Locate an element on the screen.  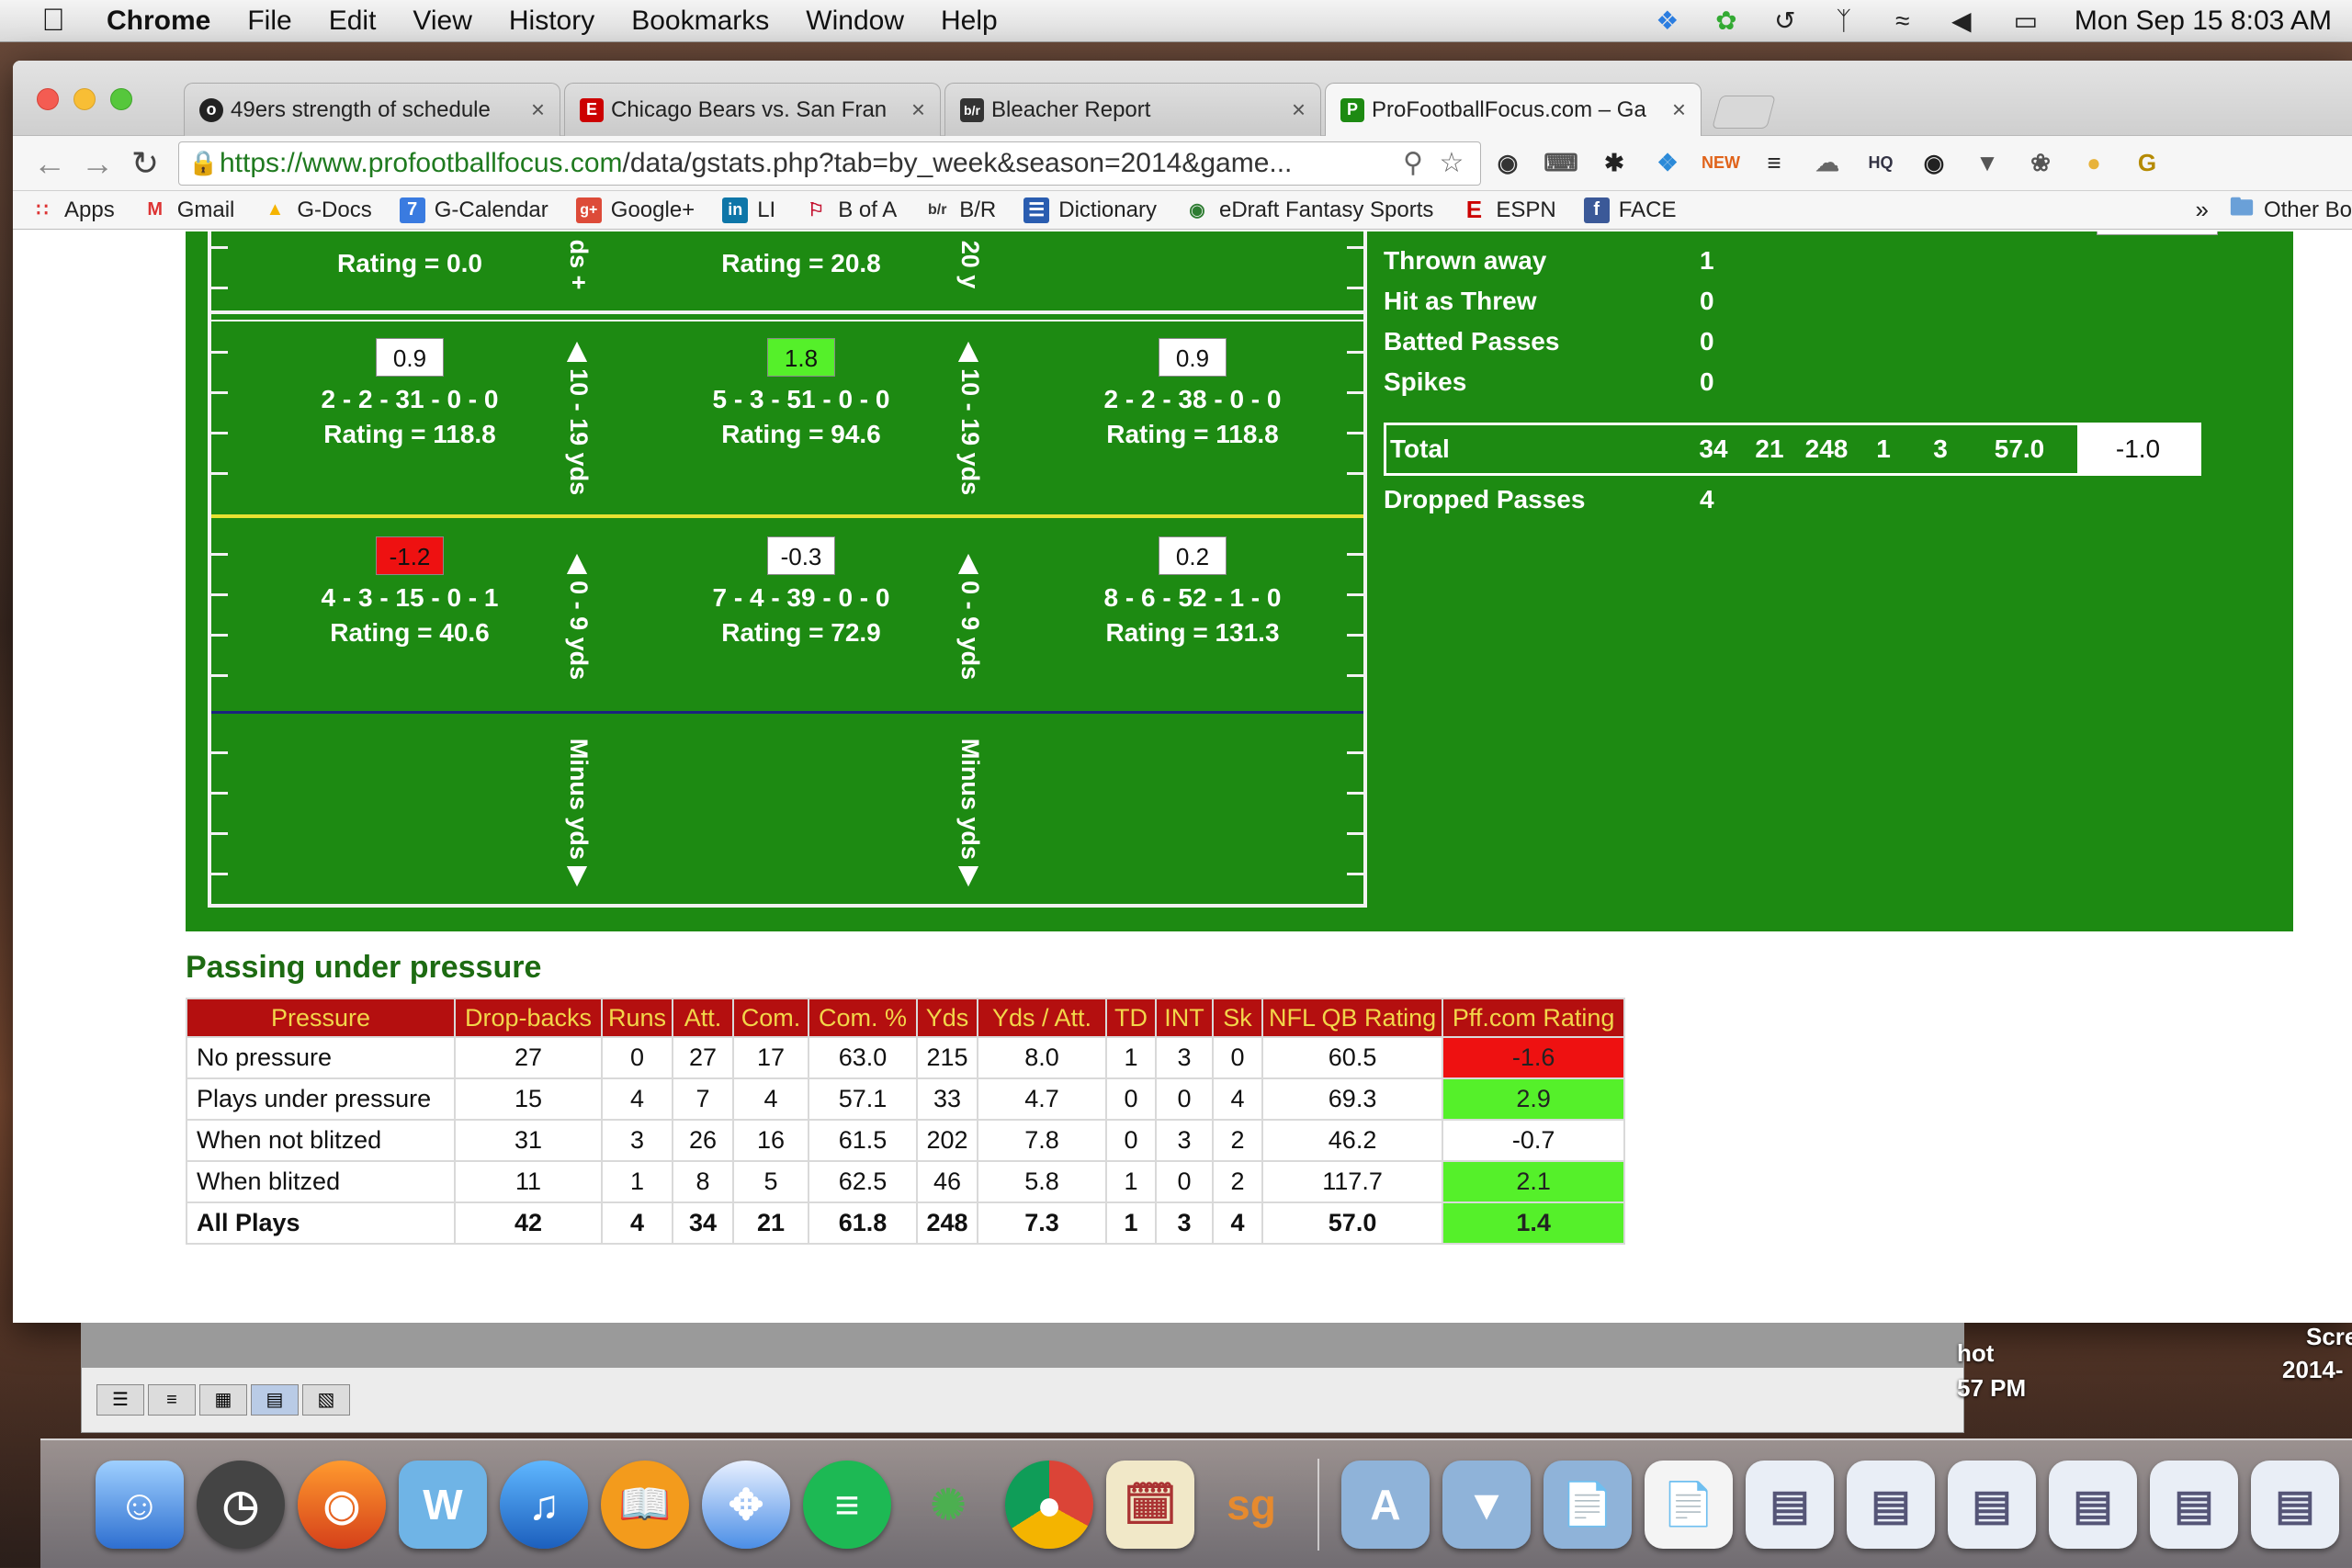
bookmark-google-plus: g+ Google+ is located at coordinates (635, 210).